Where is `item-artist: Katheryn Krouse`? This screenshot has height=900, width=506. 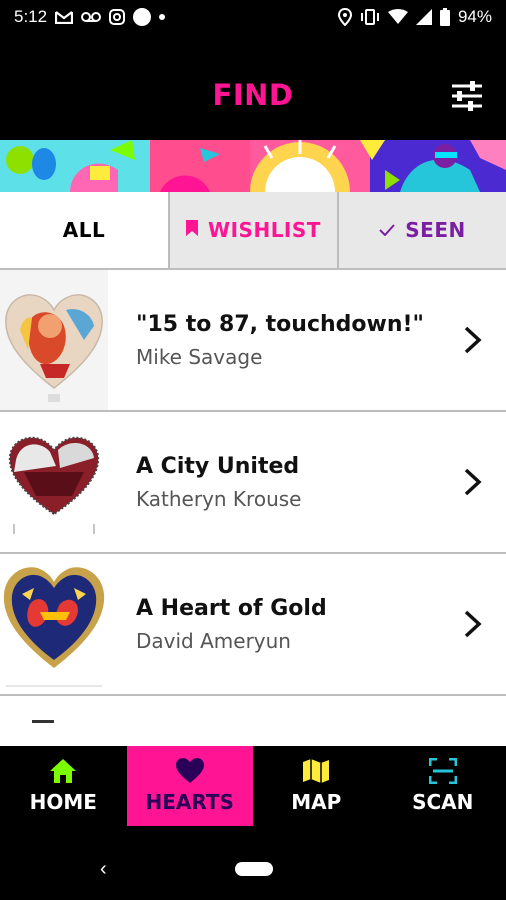 item-artist: Katheryn Krouse is located at coordinates (219, 498).